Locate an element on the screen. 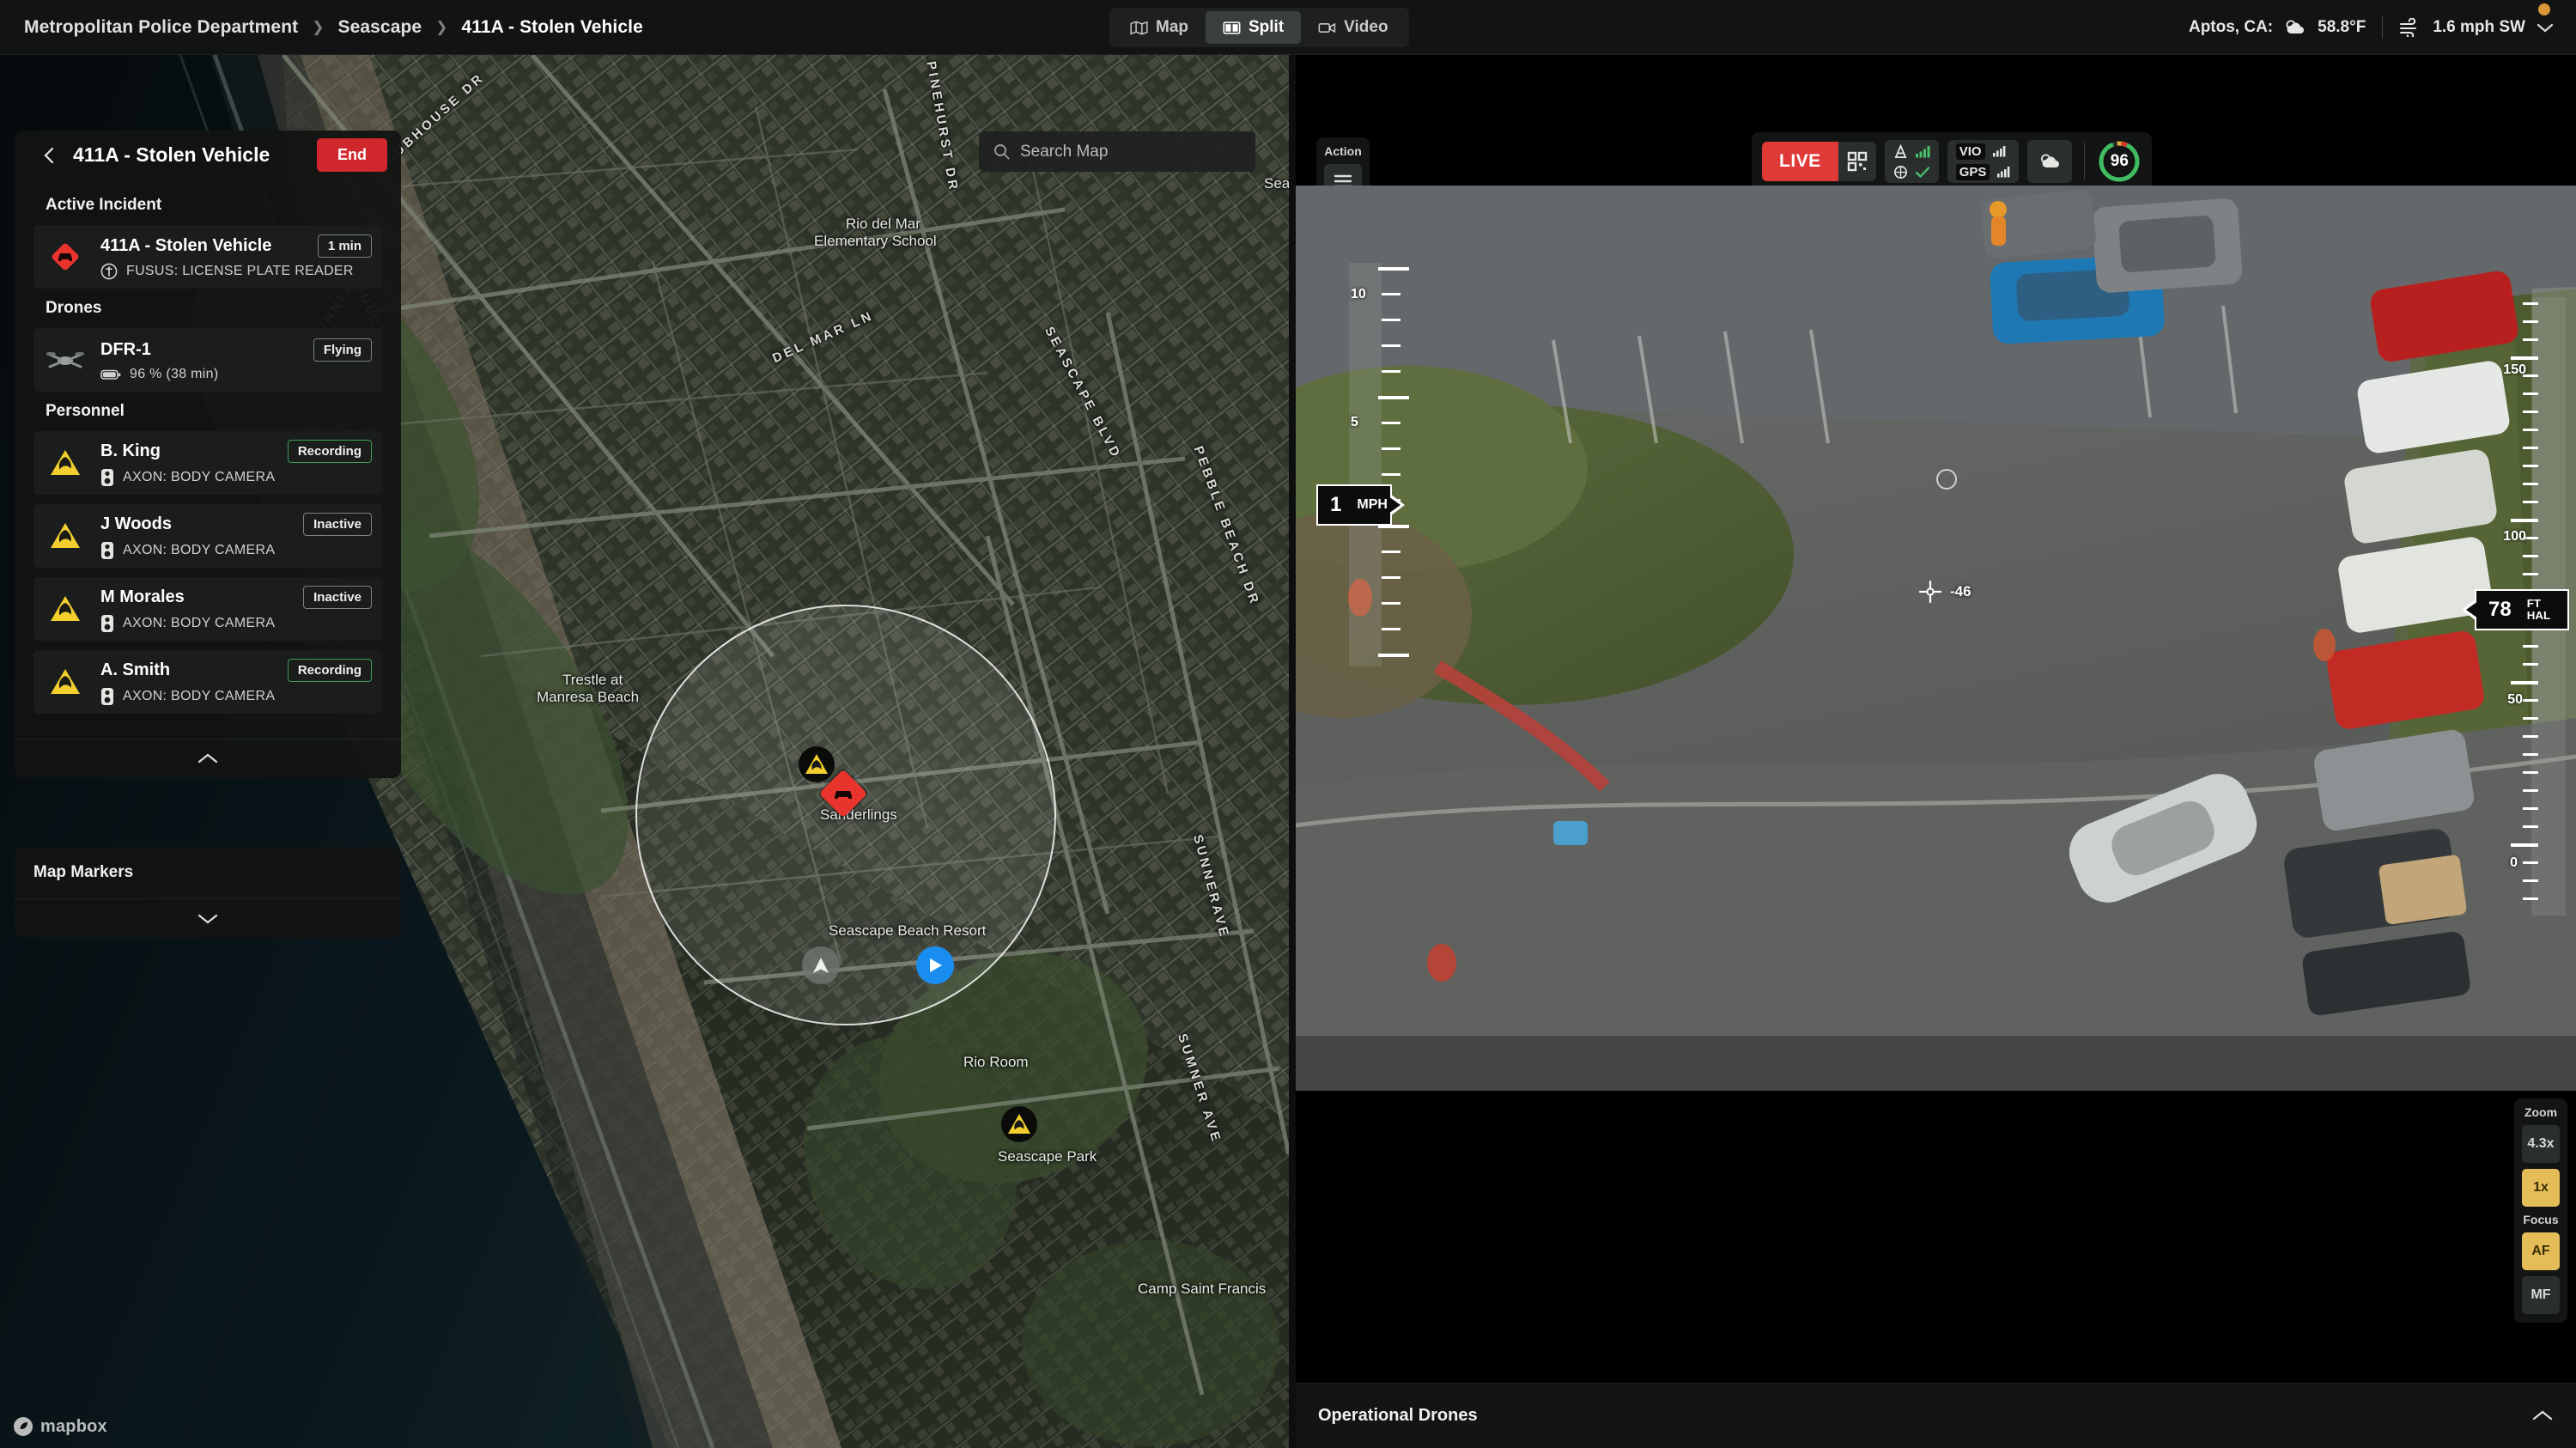  speed-readout: 1 MPH is located at coordinates (1360, 505).